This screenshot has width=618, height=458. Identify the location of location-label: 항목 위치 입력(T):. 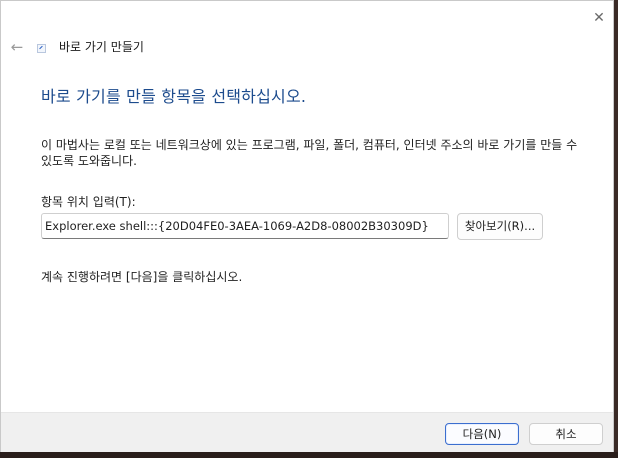
(88, 202).